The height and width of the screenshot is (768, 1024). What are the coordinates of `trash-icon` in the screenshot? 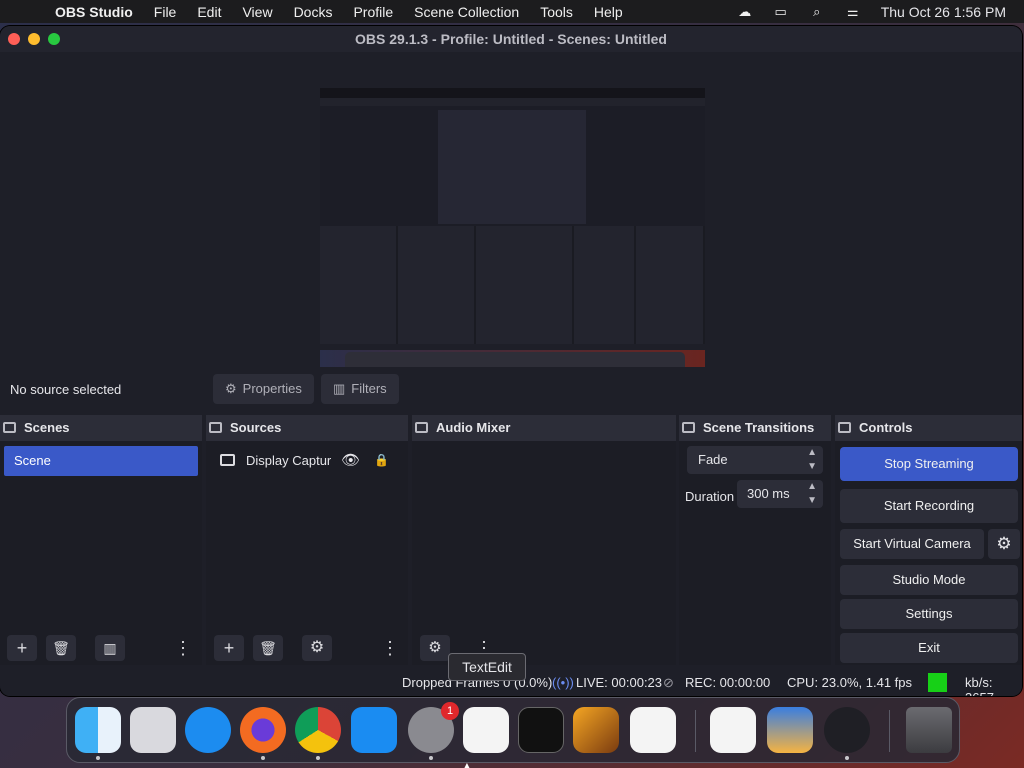 It's located at (929, 730).